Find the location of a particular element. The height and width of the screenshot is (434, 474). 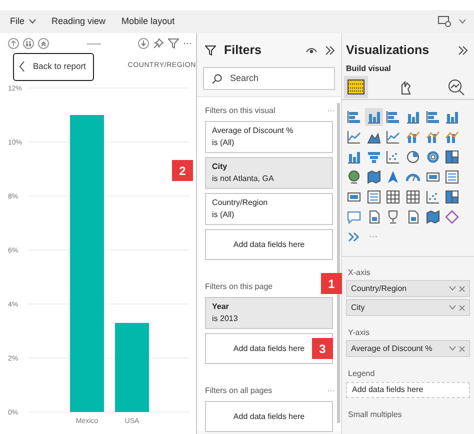

filter-field: Average of Discount % is located at coordinates (269, 131).